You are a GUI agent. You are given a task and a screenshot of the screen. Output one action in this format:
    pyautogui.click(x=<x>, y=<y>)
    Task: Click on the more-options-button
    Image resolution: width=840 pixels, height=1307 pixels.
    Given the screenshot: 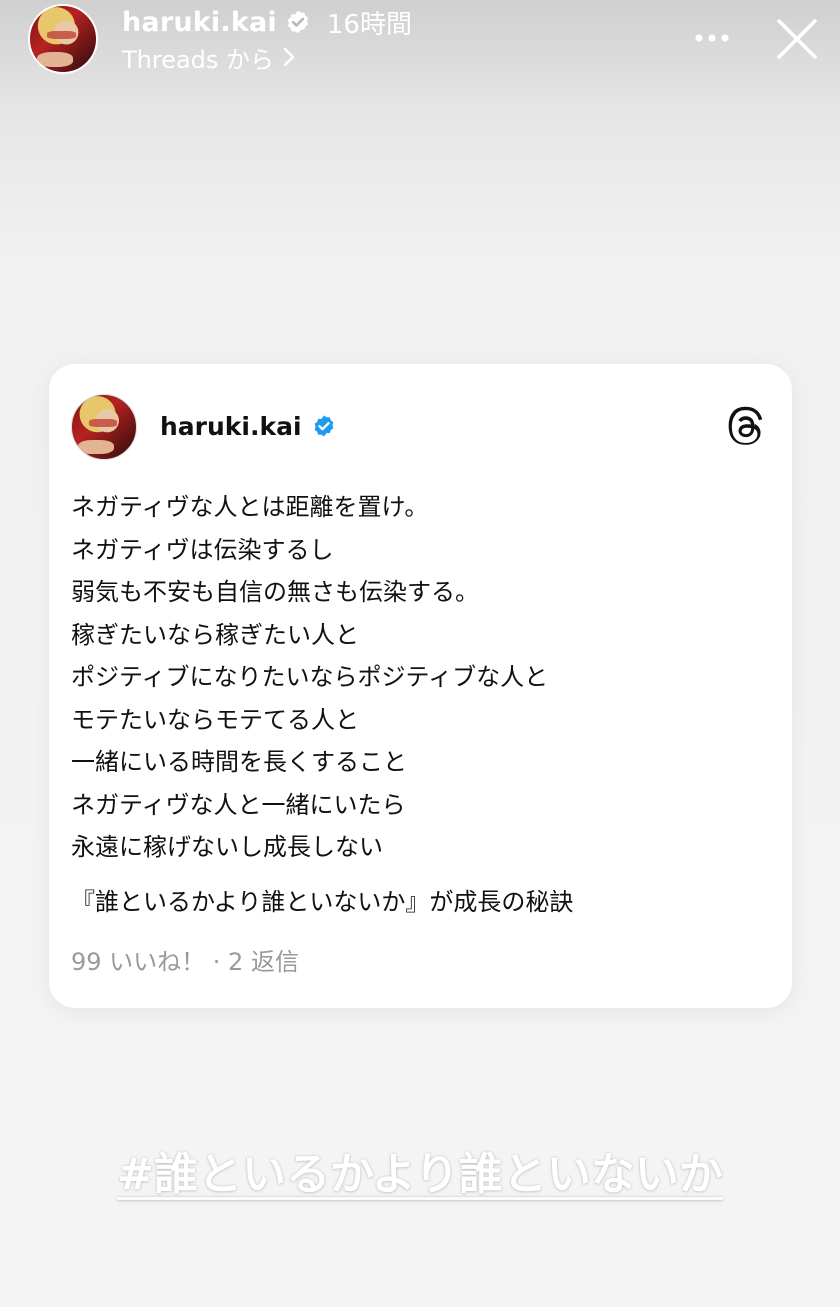 What is the action you would take?
    pyautogui.click(x=712, y=38)
    